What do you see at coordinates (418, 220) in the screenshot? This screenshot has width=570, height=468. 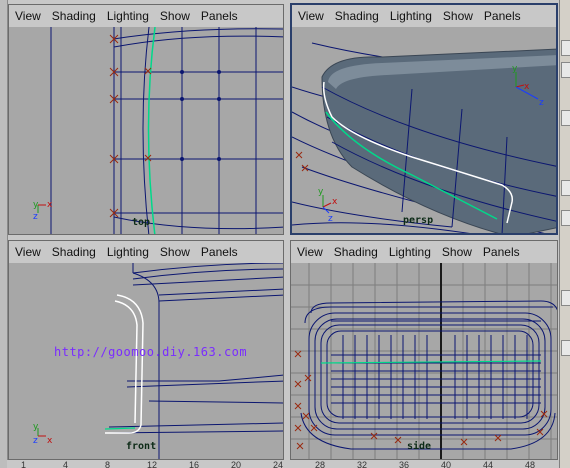 I see `camera-label-persp: persp` at bounding box center [418, 220].